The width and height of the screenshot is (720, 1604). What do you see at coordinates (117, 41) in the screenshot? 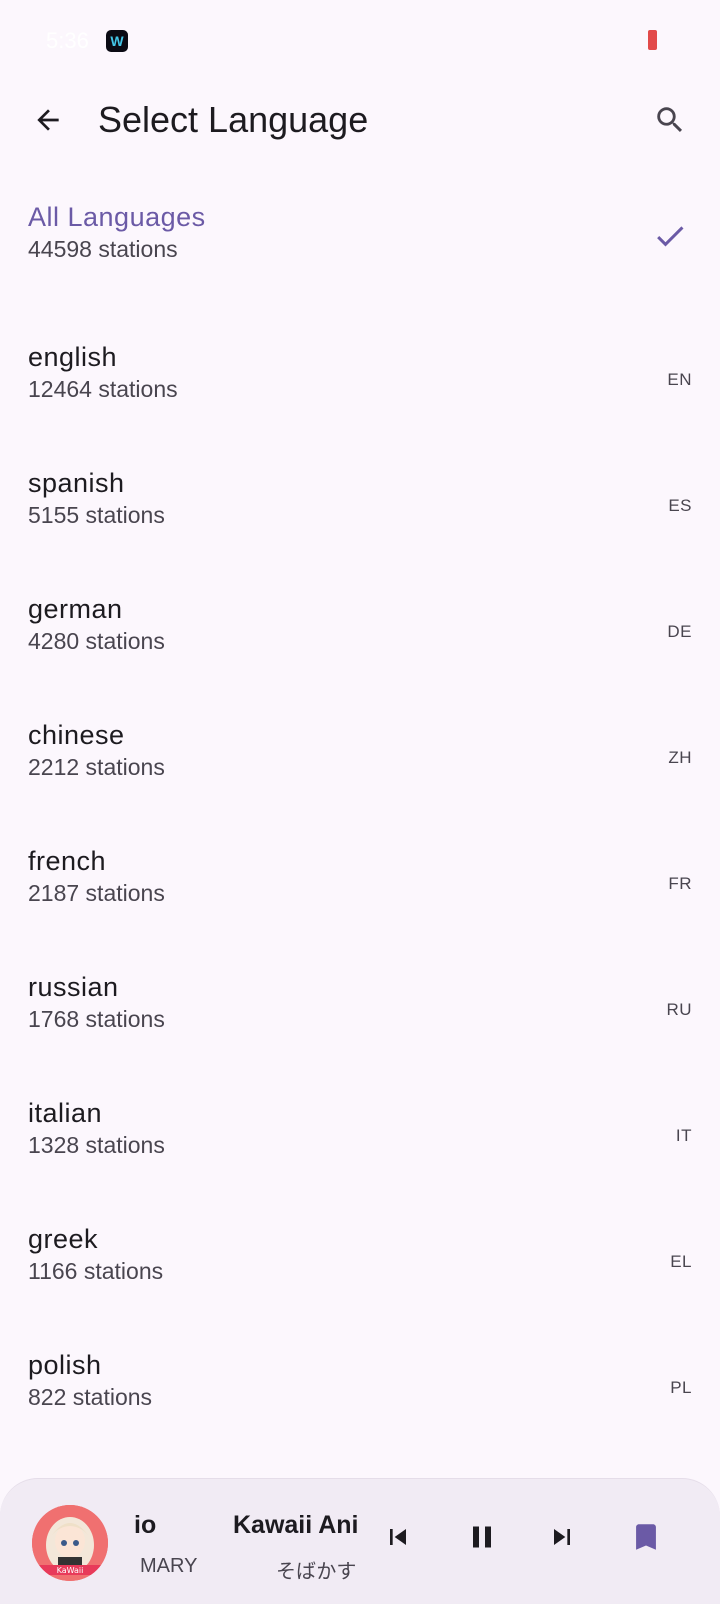
I see `app-notification-icon: W` at bounding box center [117, 41].